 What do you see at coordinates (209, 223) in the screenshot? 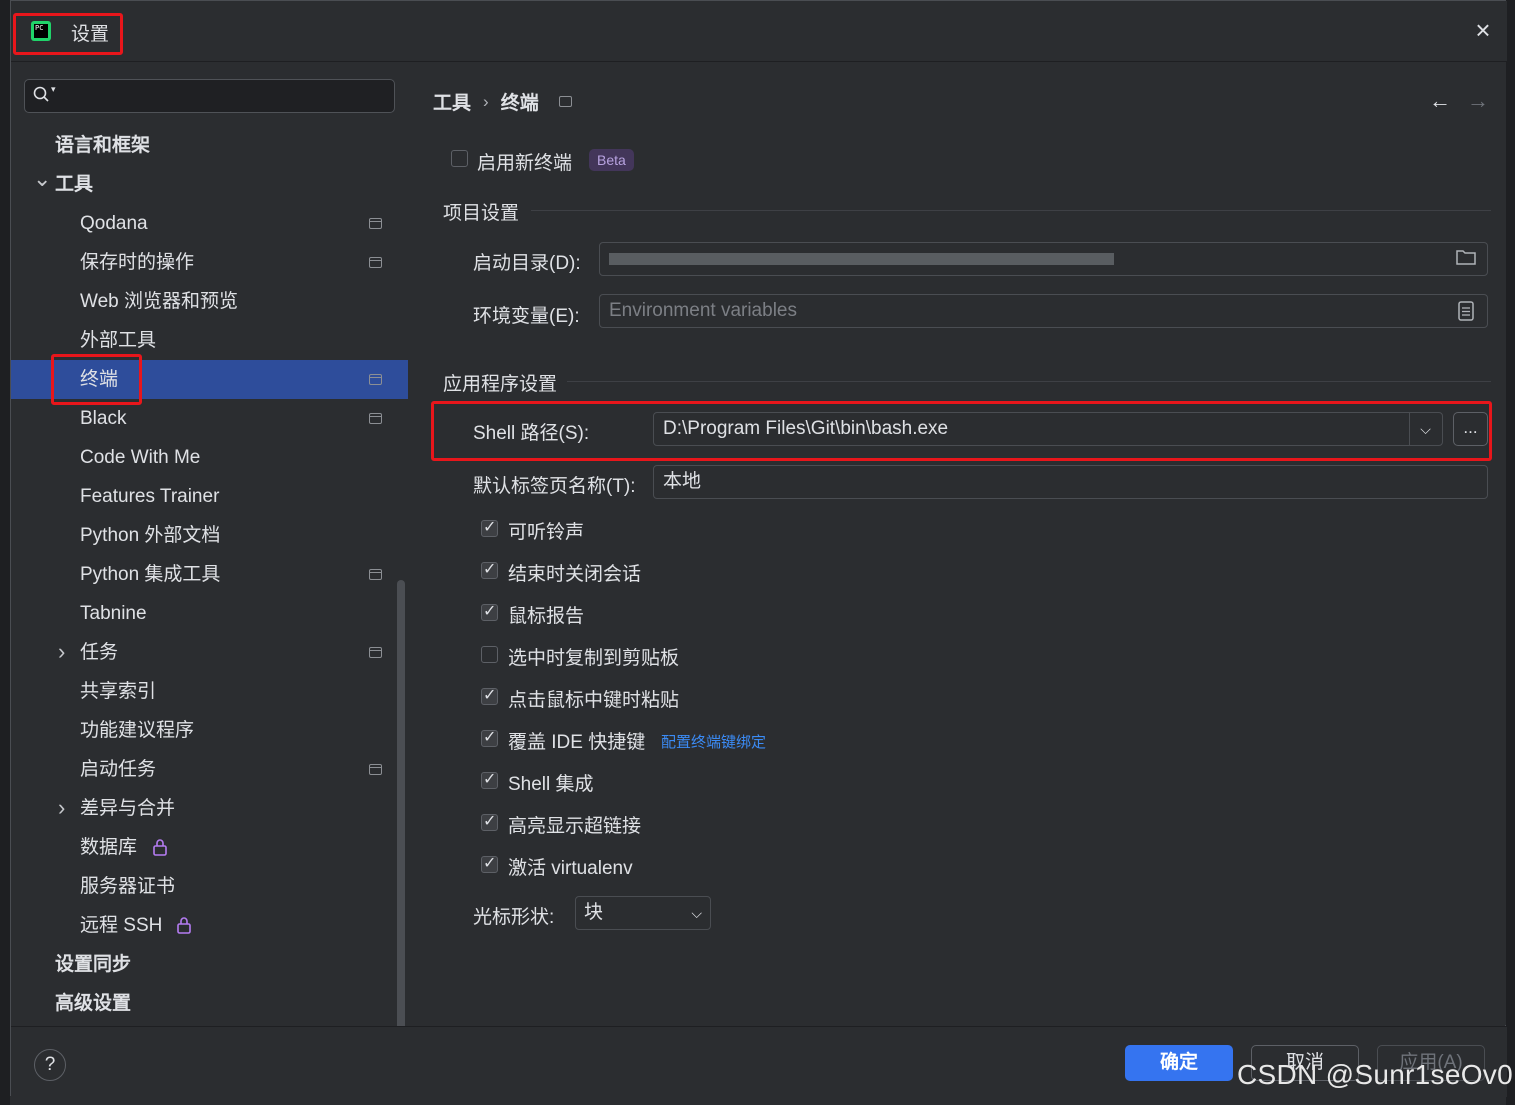
I see `sidebar-item: Qodana` at bounding box center [209, 223].